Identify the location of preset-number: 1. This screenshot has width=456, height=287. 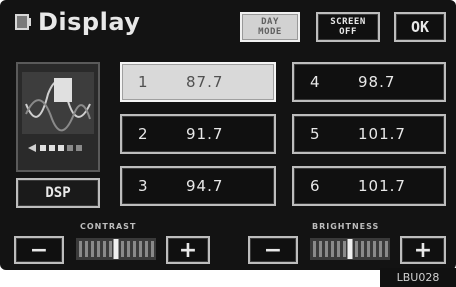
(143, 82).